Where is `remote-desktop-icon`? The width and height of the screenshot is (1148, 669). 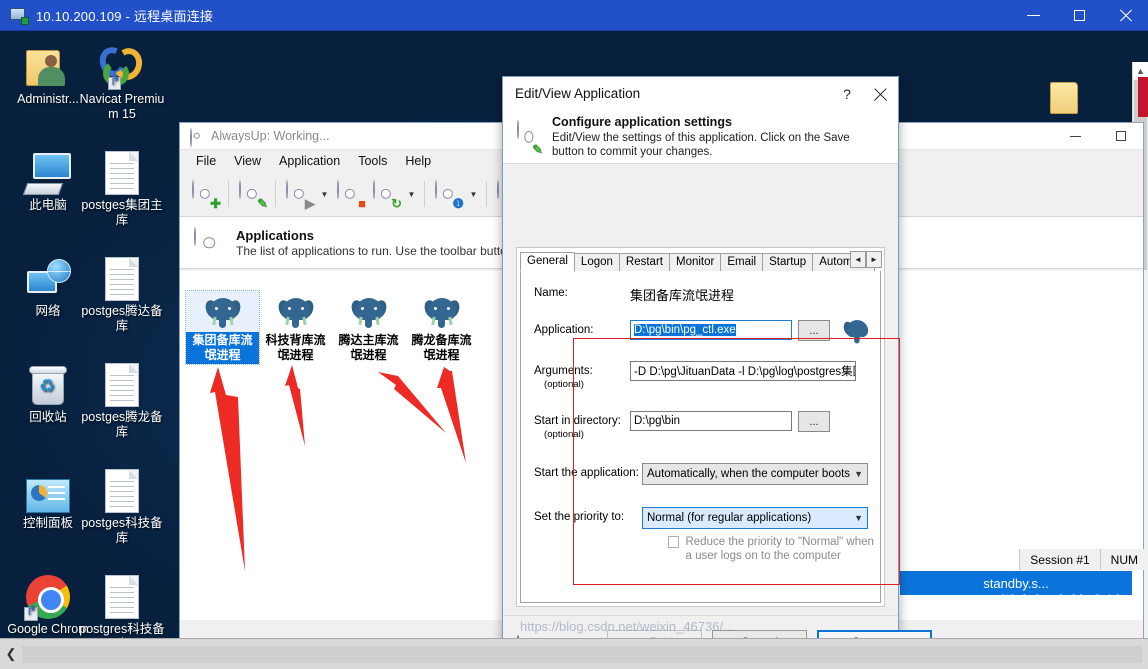 remote-desktop-icon is located at coordinates (19, 16).